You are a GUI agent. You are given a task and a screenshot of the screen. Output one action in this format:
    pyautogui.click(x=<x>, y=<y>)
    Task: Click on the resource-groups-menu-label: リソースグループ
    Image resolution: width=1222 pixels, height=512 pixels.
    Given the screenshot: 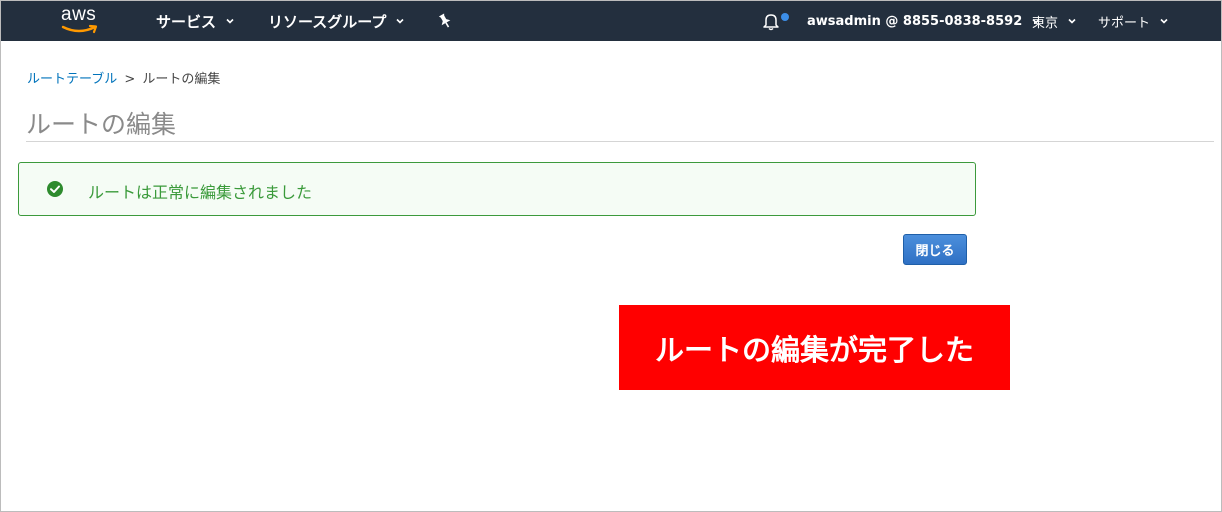 What is the action you would take?
    pyautogui.click(x=327, y=21)
    